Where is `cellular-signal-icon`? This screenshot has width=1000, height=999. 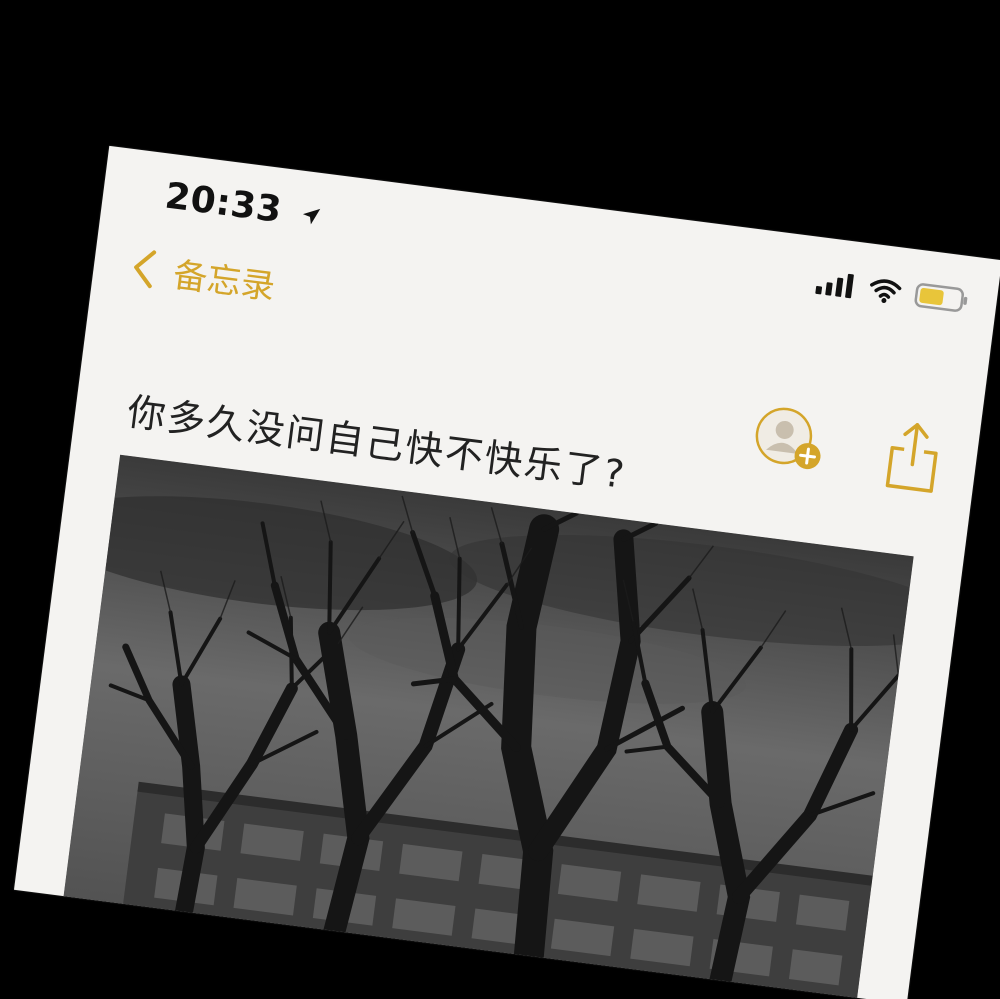
cellular-signal-icon is located at coordinates (834, 286).